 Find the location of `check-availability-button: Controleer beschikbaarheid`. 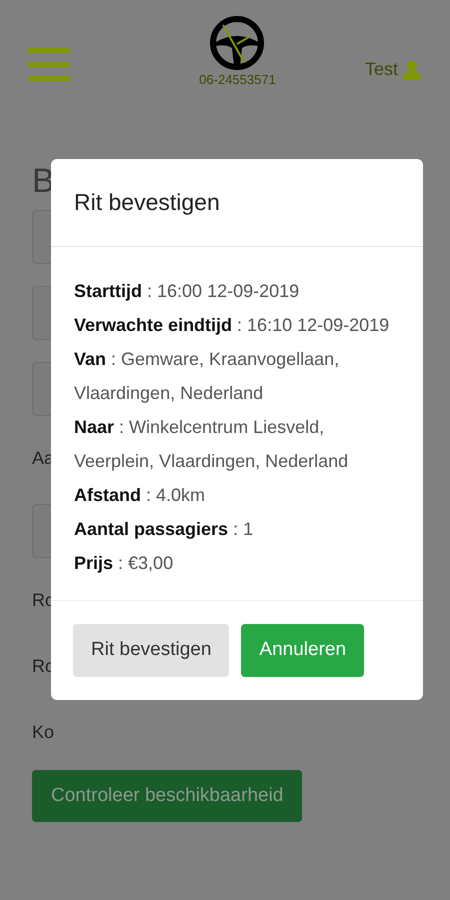

check-availability-button: Controleer beschikbaarheid is located at coordinates (167, 796).